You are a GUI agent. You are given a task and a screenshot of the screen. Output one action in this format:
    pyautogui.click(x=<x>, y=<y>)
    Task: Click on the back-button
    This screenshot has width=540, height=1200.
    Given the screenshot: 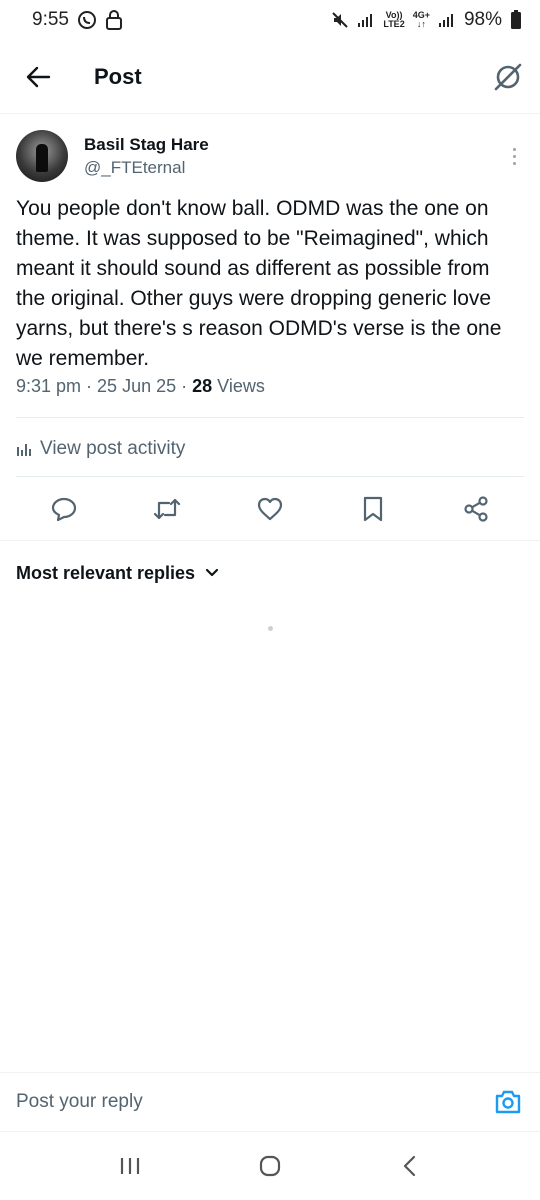 What is the action you would take?
    pyautogui.click(x=38, y=77)
    